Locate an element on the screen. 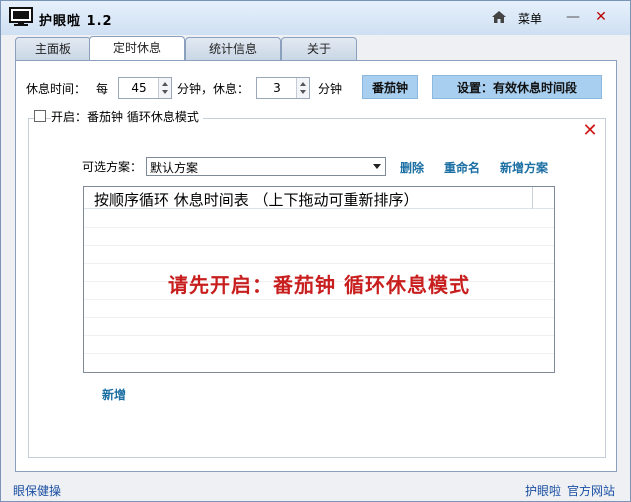 The width and height of the screenshot is (631, 502). app-title: 护眼啦 1.2 is located at coordinates (76, 21).